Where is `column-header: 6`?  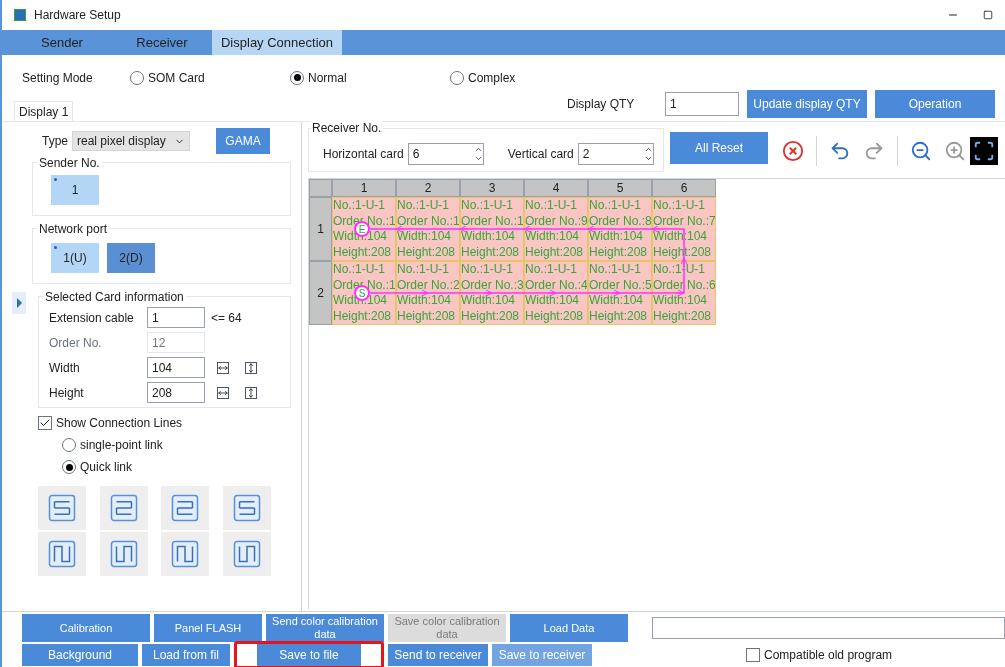 column-header: 6 is located at coordinates (684, 188).